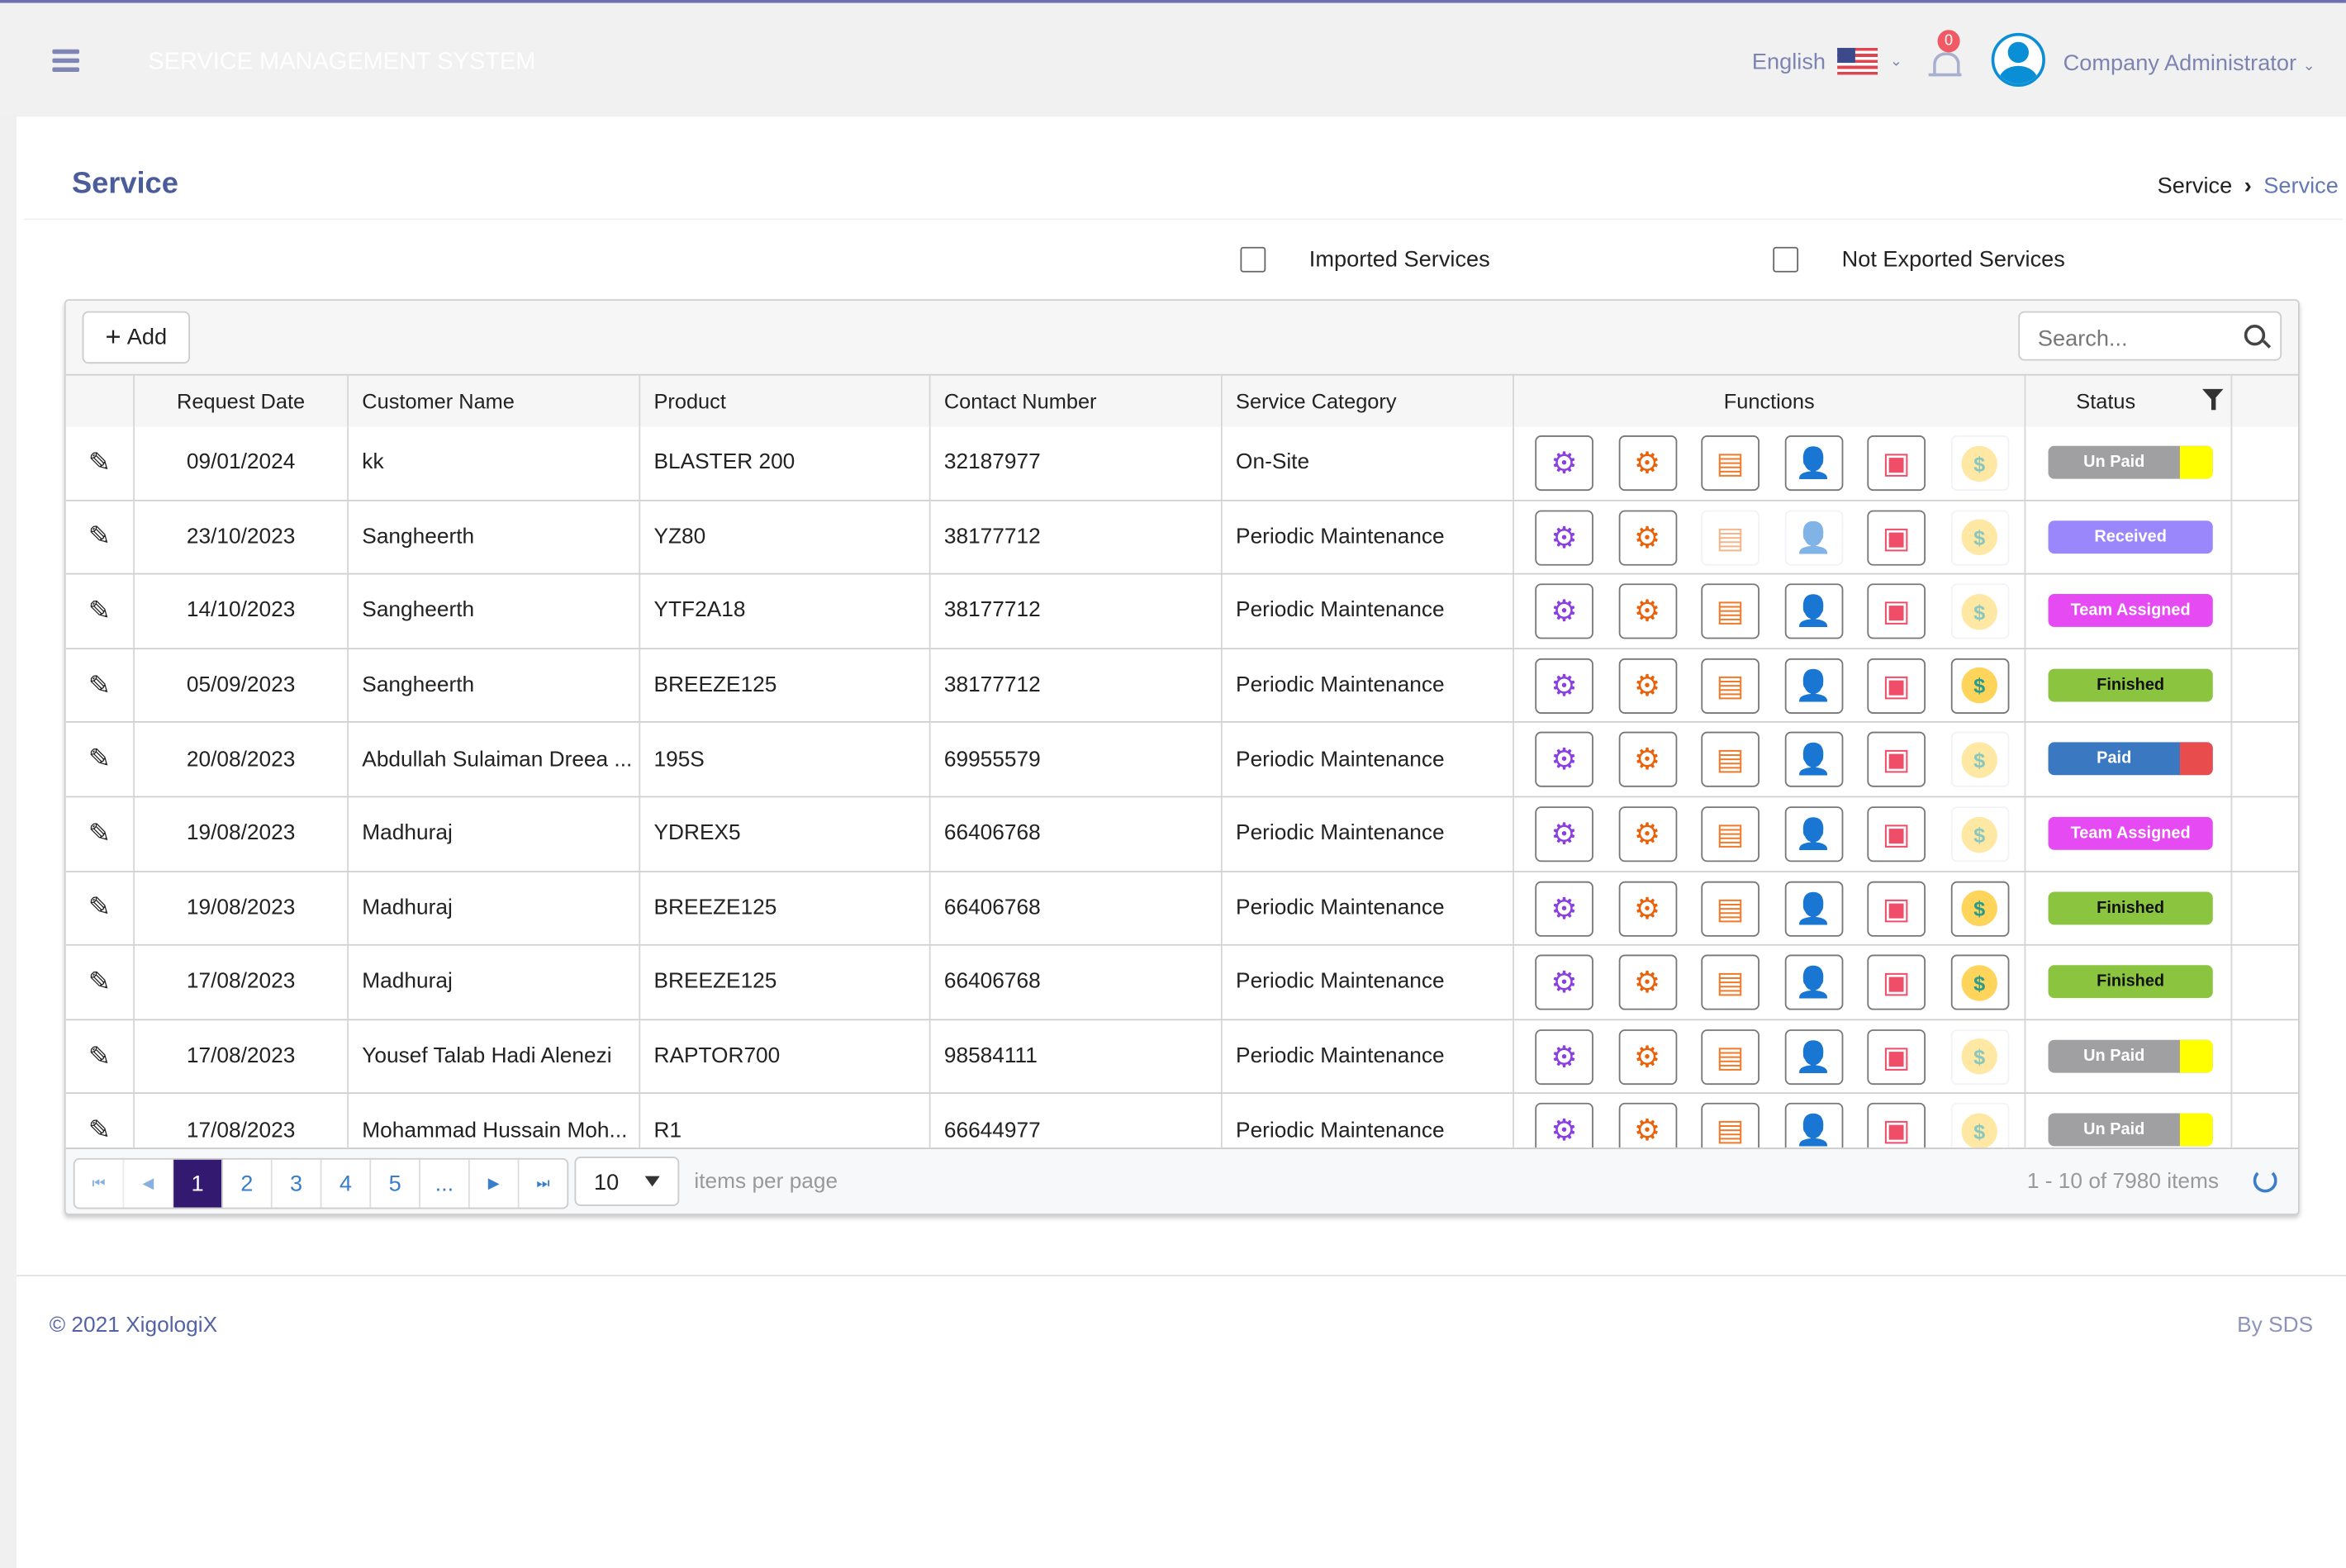 This screenshot has width=2346, height=1568. Describe the element at coordinates (149, 1183) in the screenshot. I see `prev-page-icon: ◀` at that location.